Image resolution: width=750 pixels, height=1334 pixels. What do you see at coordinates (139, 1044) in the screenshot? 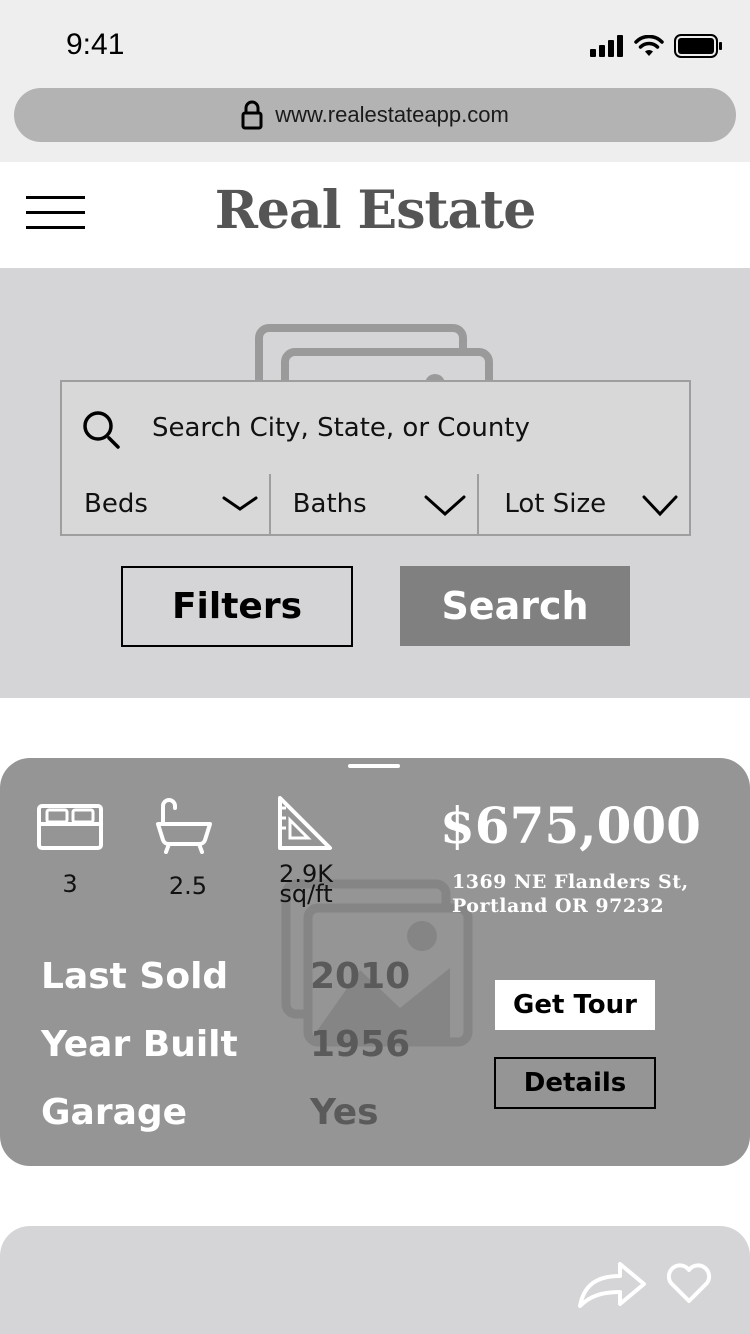
I see `stat-label-year-built: Year Built` at bounding box center [139, 1044].